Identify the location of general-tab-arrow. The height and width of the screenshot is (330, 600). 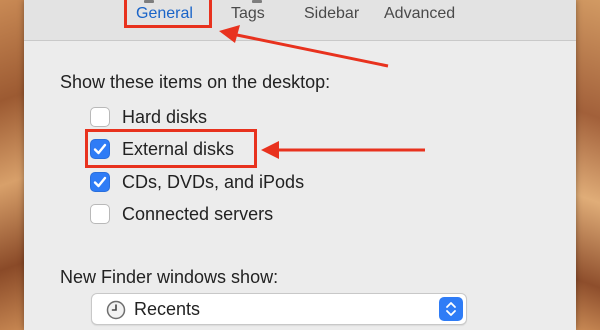
(304, 46).